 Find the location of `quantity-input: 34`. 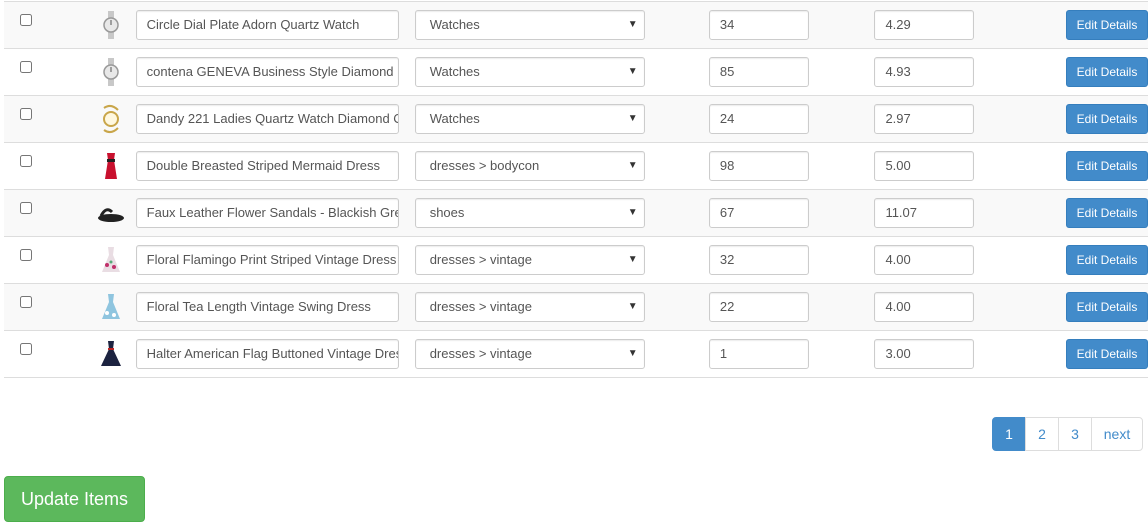

quantity-input: 34 is located at coordinates (758, 25).